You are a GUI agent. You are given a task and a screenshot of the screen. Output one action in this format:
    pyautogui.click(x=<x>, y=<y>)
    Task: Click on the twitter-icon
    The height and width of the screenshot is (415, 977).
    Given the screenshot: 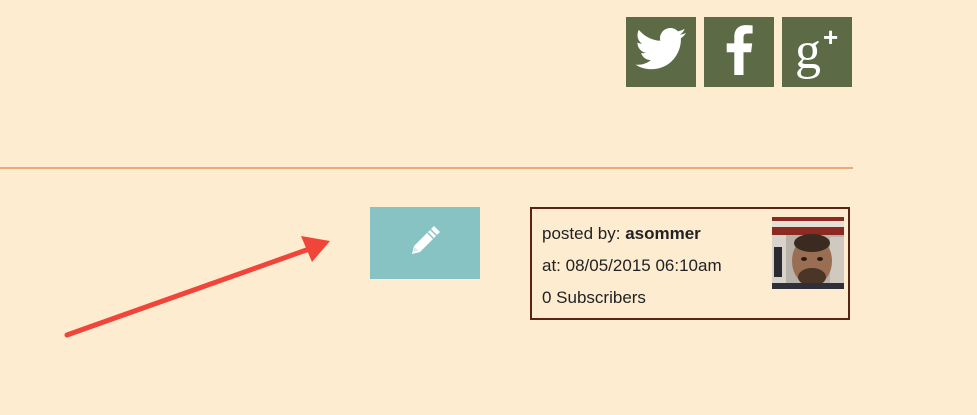 What is the action you would take?
    pyautogui.click(x=661, y=52)
    